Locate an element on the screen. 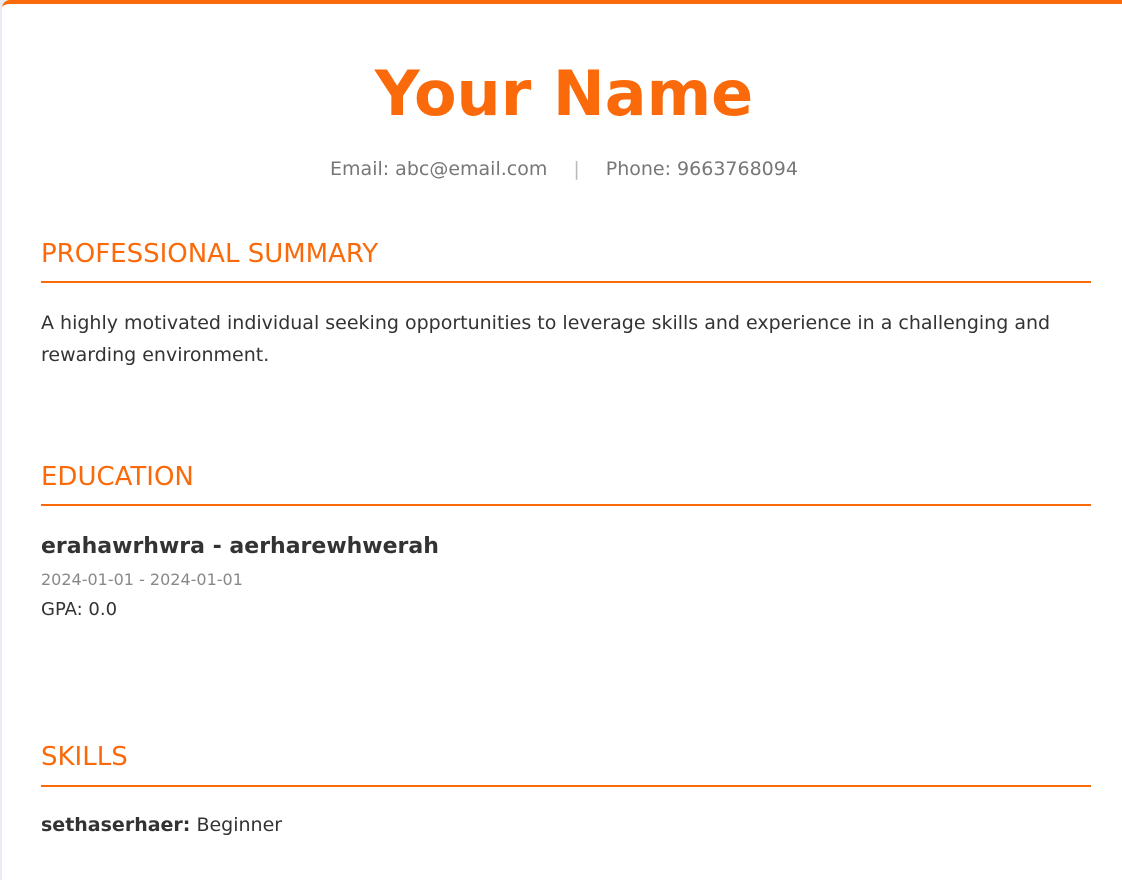 This screenshot has width=1122, height=880. education-gpa: GPA: 0.0 is located at coordinates (79, 609).